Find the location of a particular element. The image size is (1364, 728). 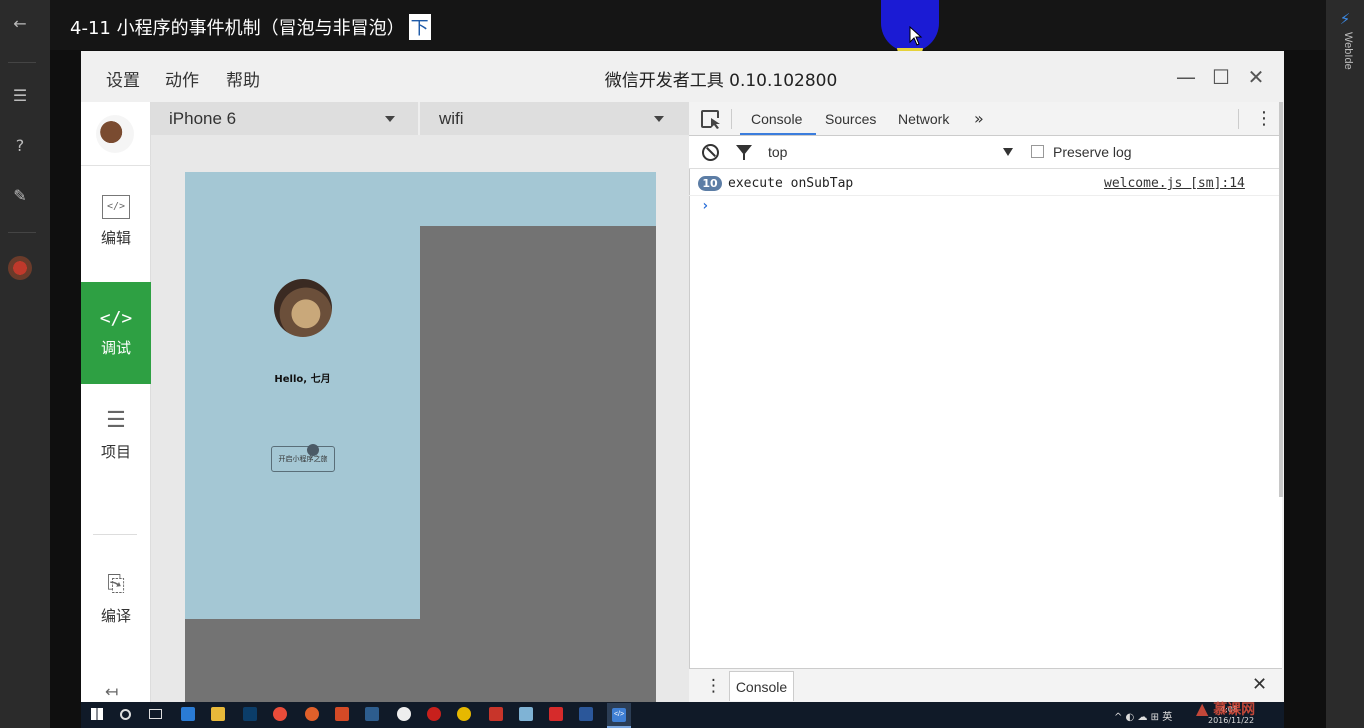

webstorm-icon is located at coordinates (372, 714).